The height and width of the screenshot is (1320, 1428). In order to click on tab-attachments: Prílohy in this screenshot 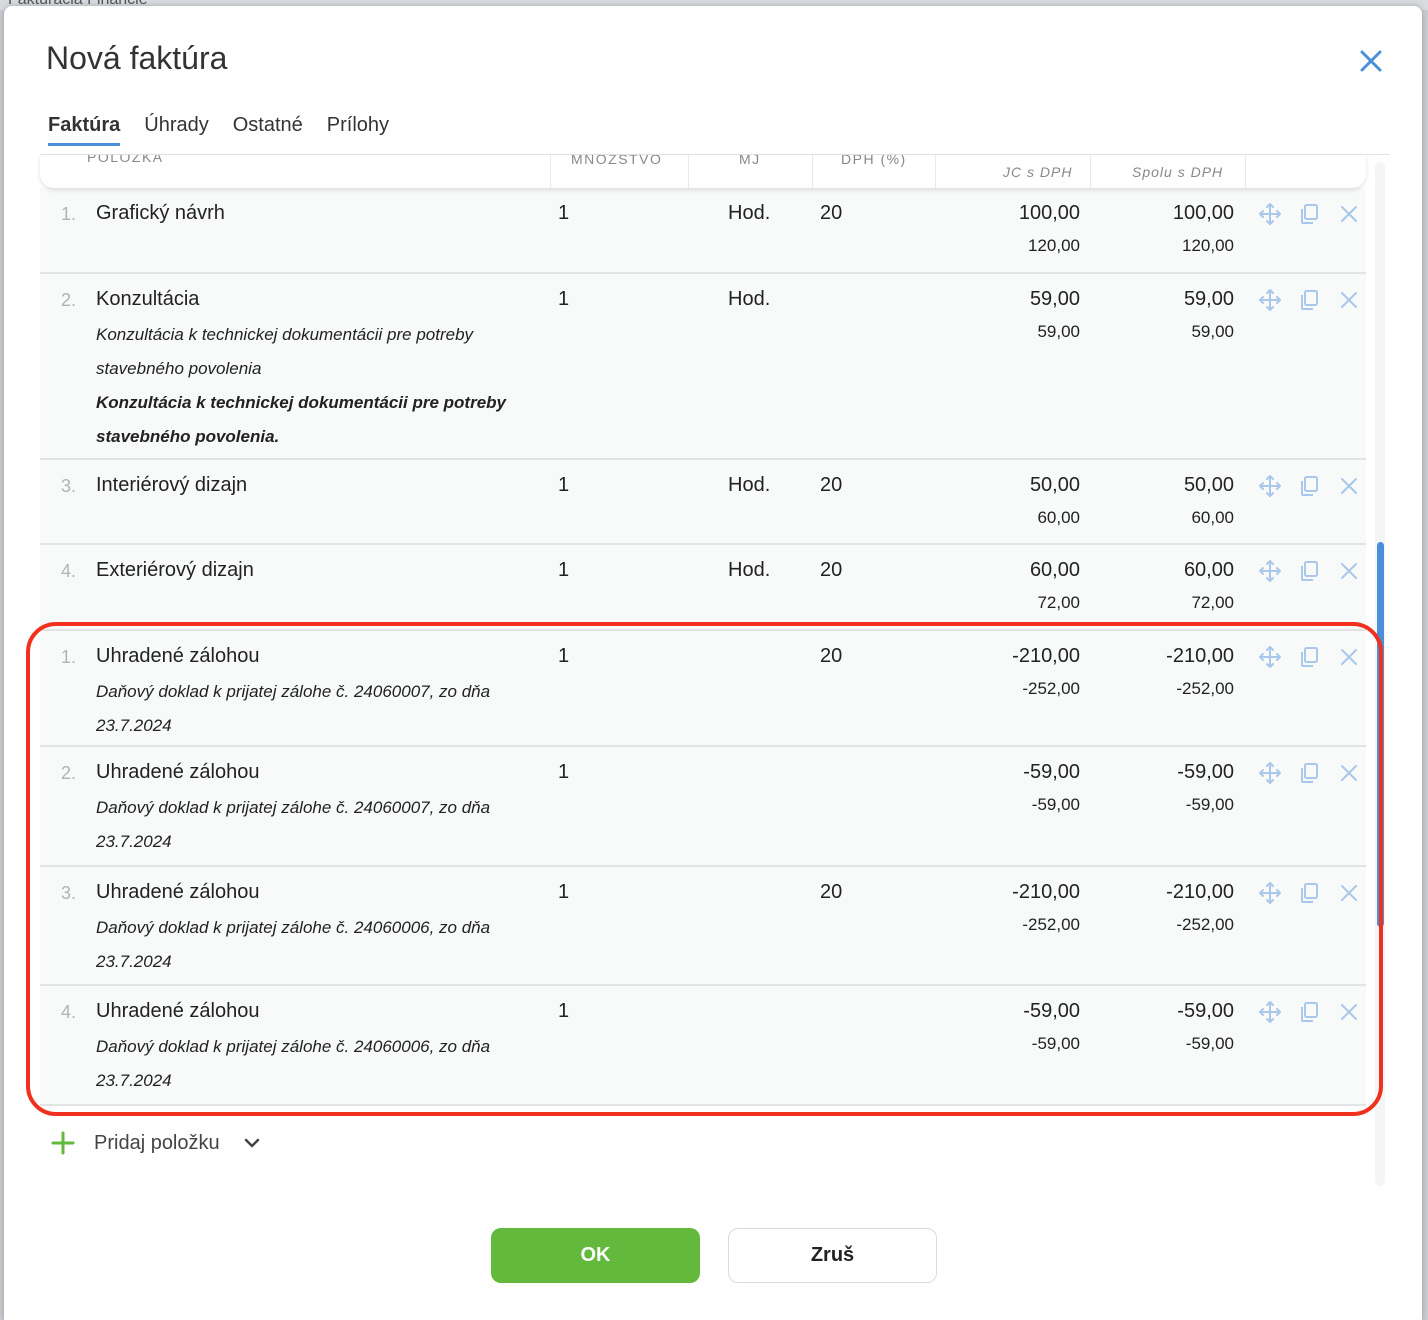, I will do `click(358, 130)`.